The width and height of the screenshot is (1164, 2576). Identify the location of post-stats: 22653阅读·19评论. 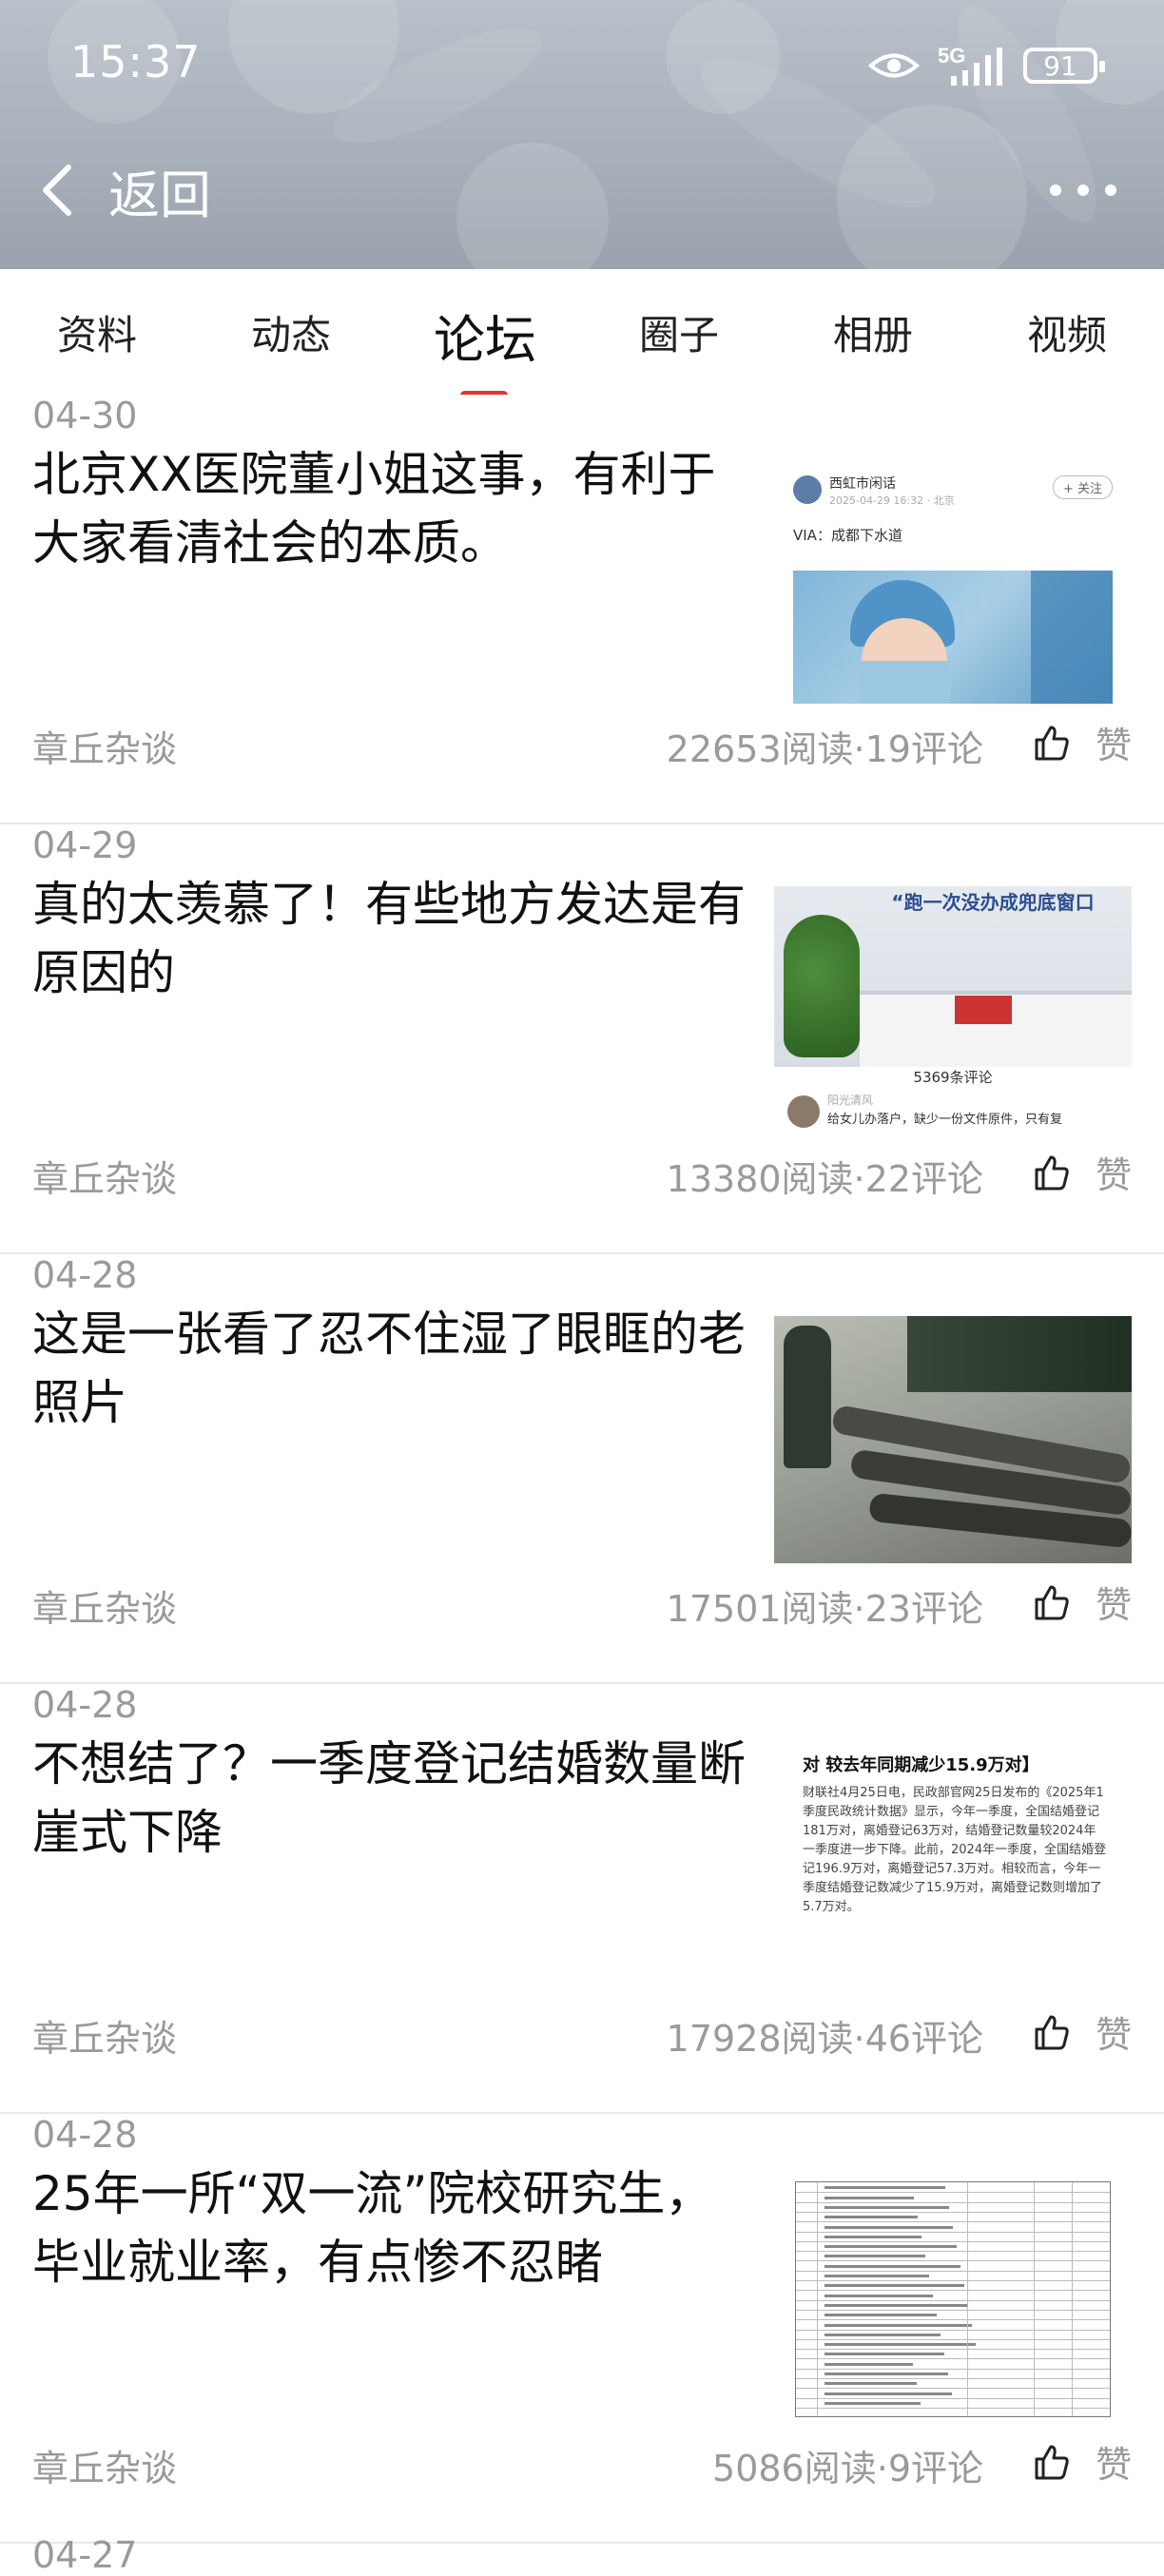
(824, 749).